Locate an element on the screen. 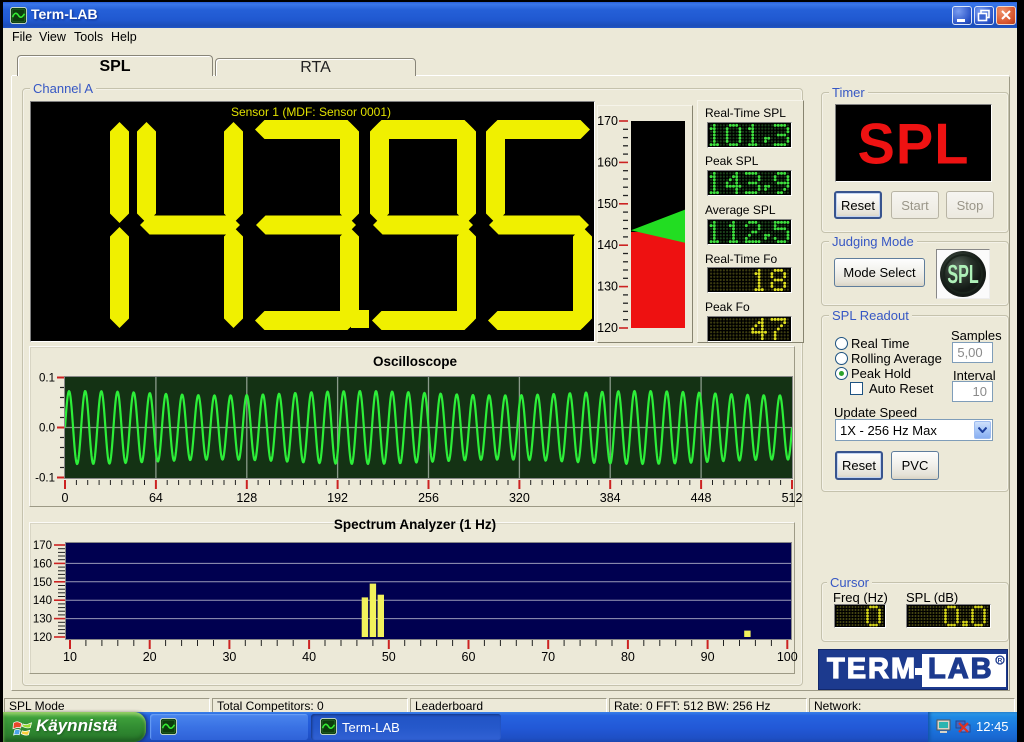  svg-text: 90 is located at coordinates (708, 657).